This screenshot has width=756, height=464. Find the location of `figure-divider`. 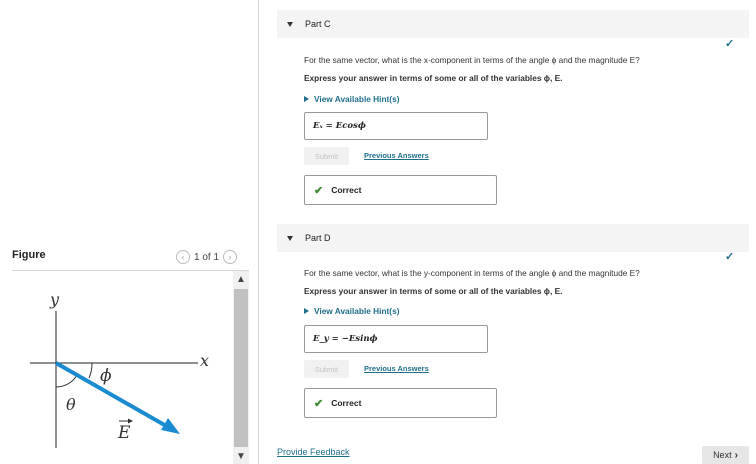

figure-divider is located at coordinates (130, 270).